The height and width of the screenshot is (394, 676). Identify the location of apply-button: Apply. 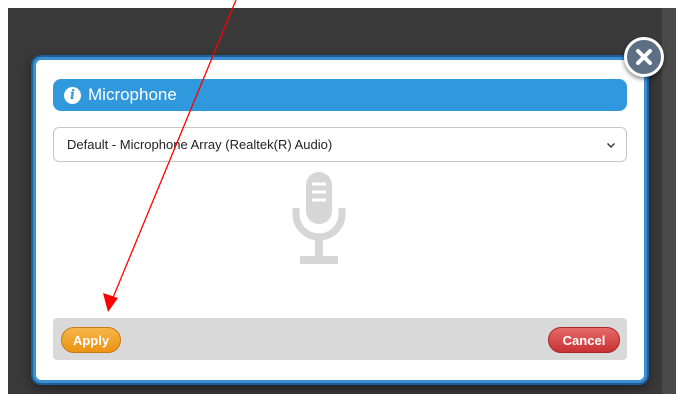
(91, 340).